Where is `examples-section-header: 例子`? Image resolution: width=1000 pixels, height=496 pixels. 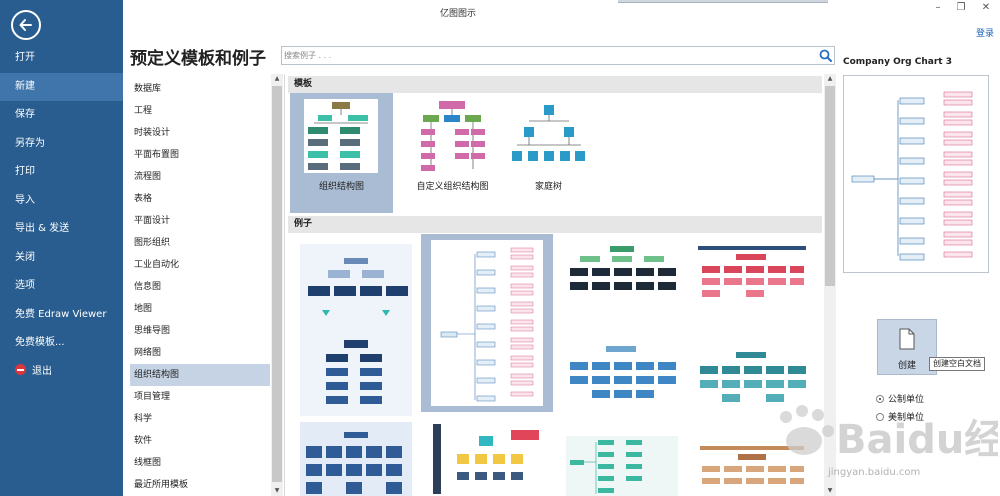 examples-section-header: 例子 is located at coordinates (555, 224).